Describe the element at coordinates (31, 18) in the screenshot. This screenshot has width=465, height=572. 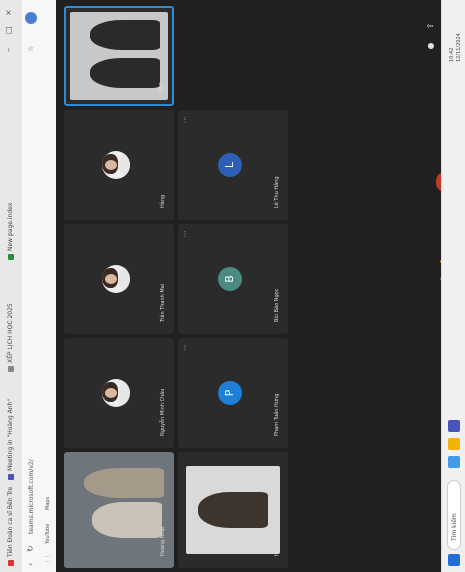
I see `profile-avatar` at that location.